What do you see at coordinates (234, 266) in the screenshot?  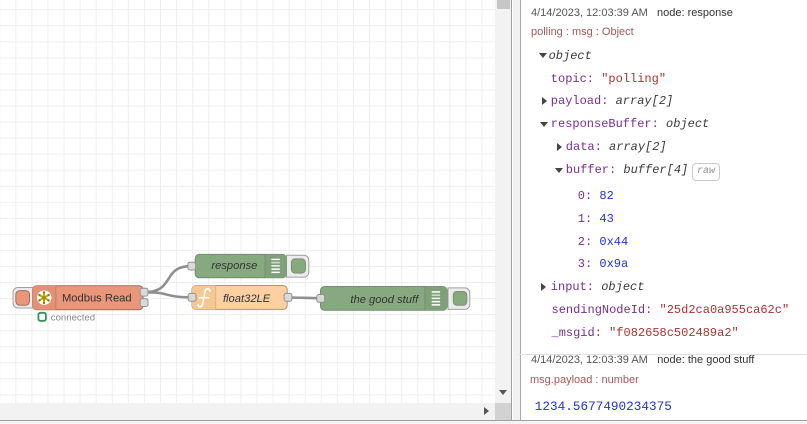 I see `svg-text: response` at bounding box center [234, 266].